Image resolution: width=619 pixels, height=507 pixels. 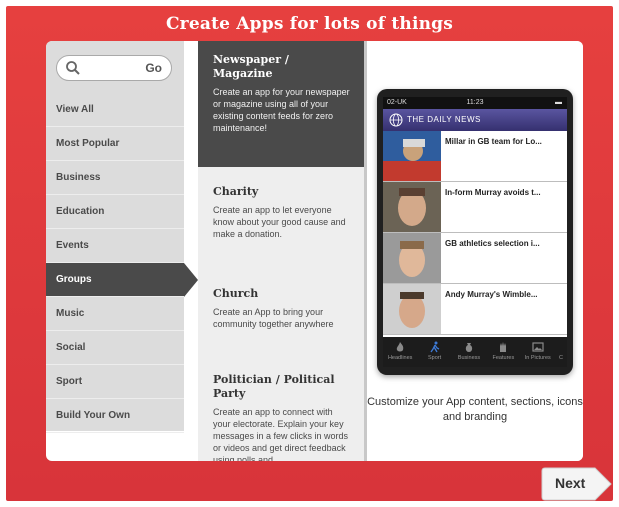 I want to click on tab-business: Business, so click(x=469, y=352).